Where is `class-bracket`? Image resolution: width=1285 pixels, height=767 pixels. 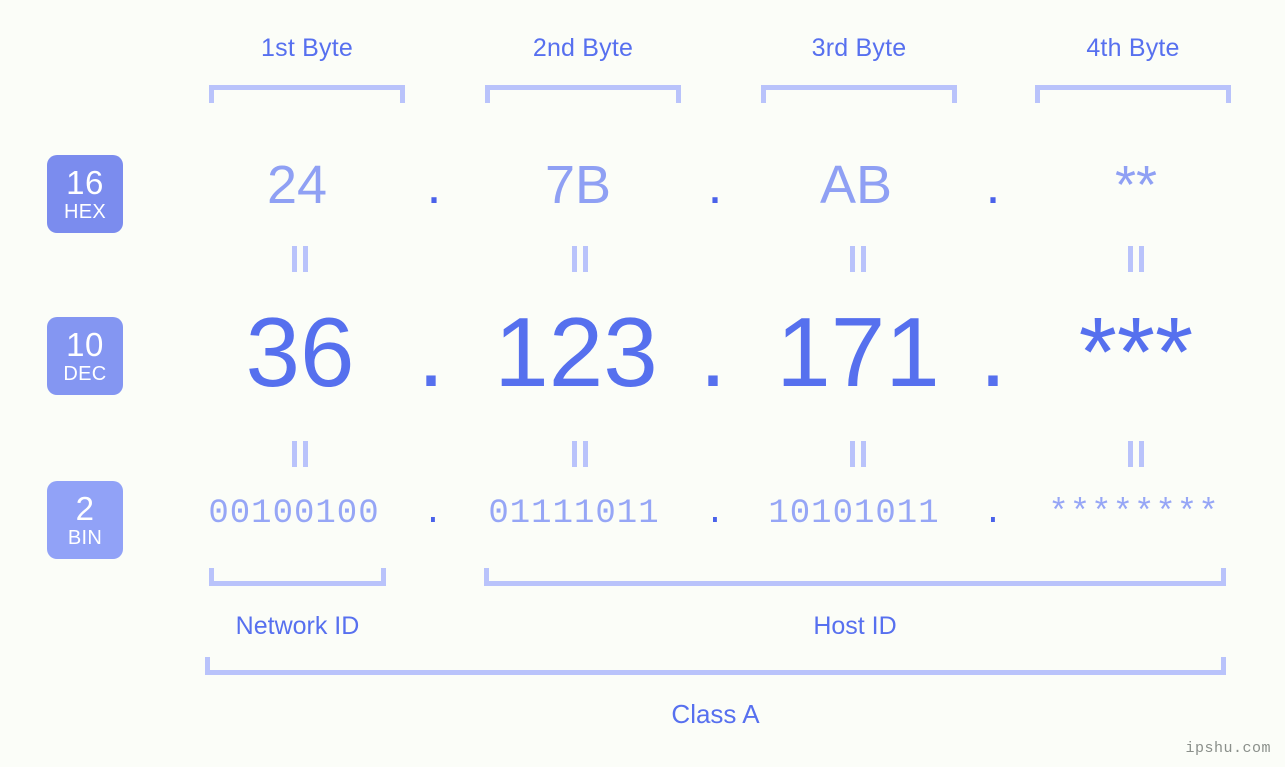 class-bracket is located at coordinates (715, 666).